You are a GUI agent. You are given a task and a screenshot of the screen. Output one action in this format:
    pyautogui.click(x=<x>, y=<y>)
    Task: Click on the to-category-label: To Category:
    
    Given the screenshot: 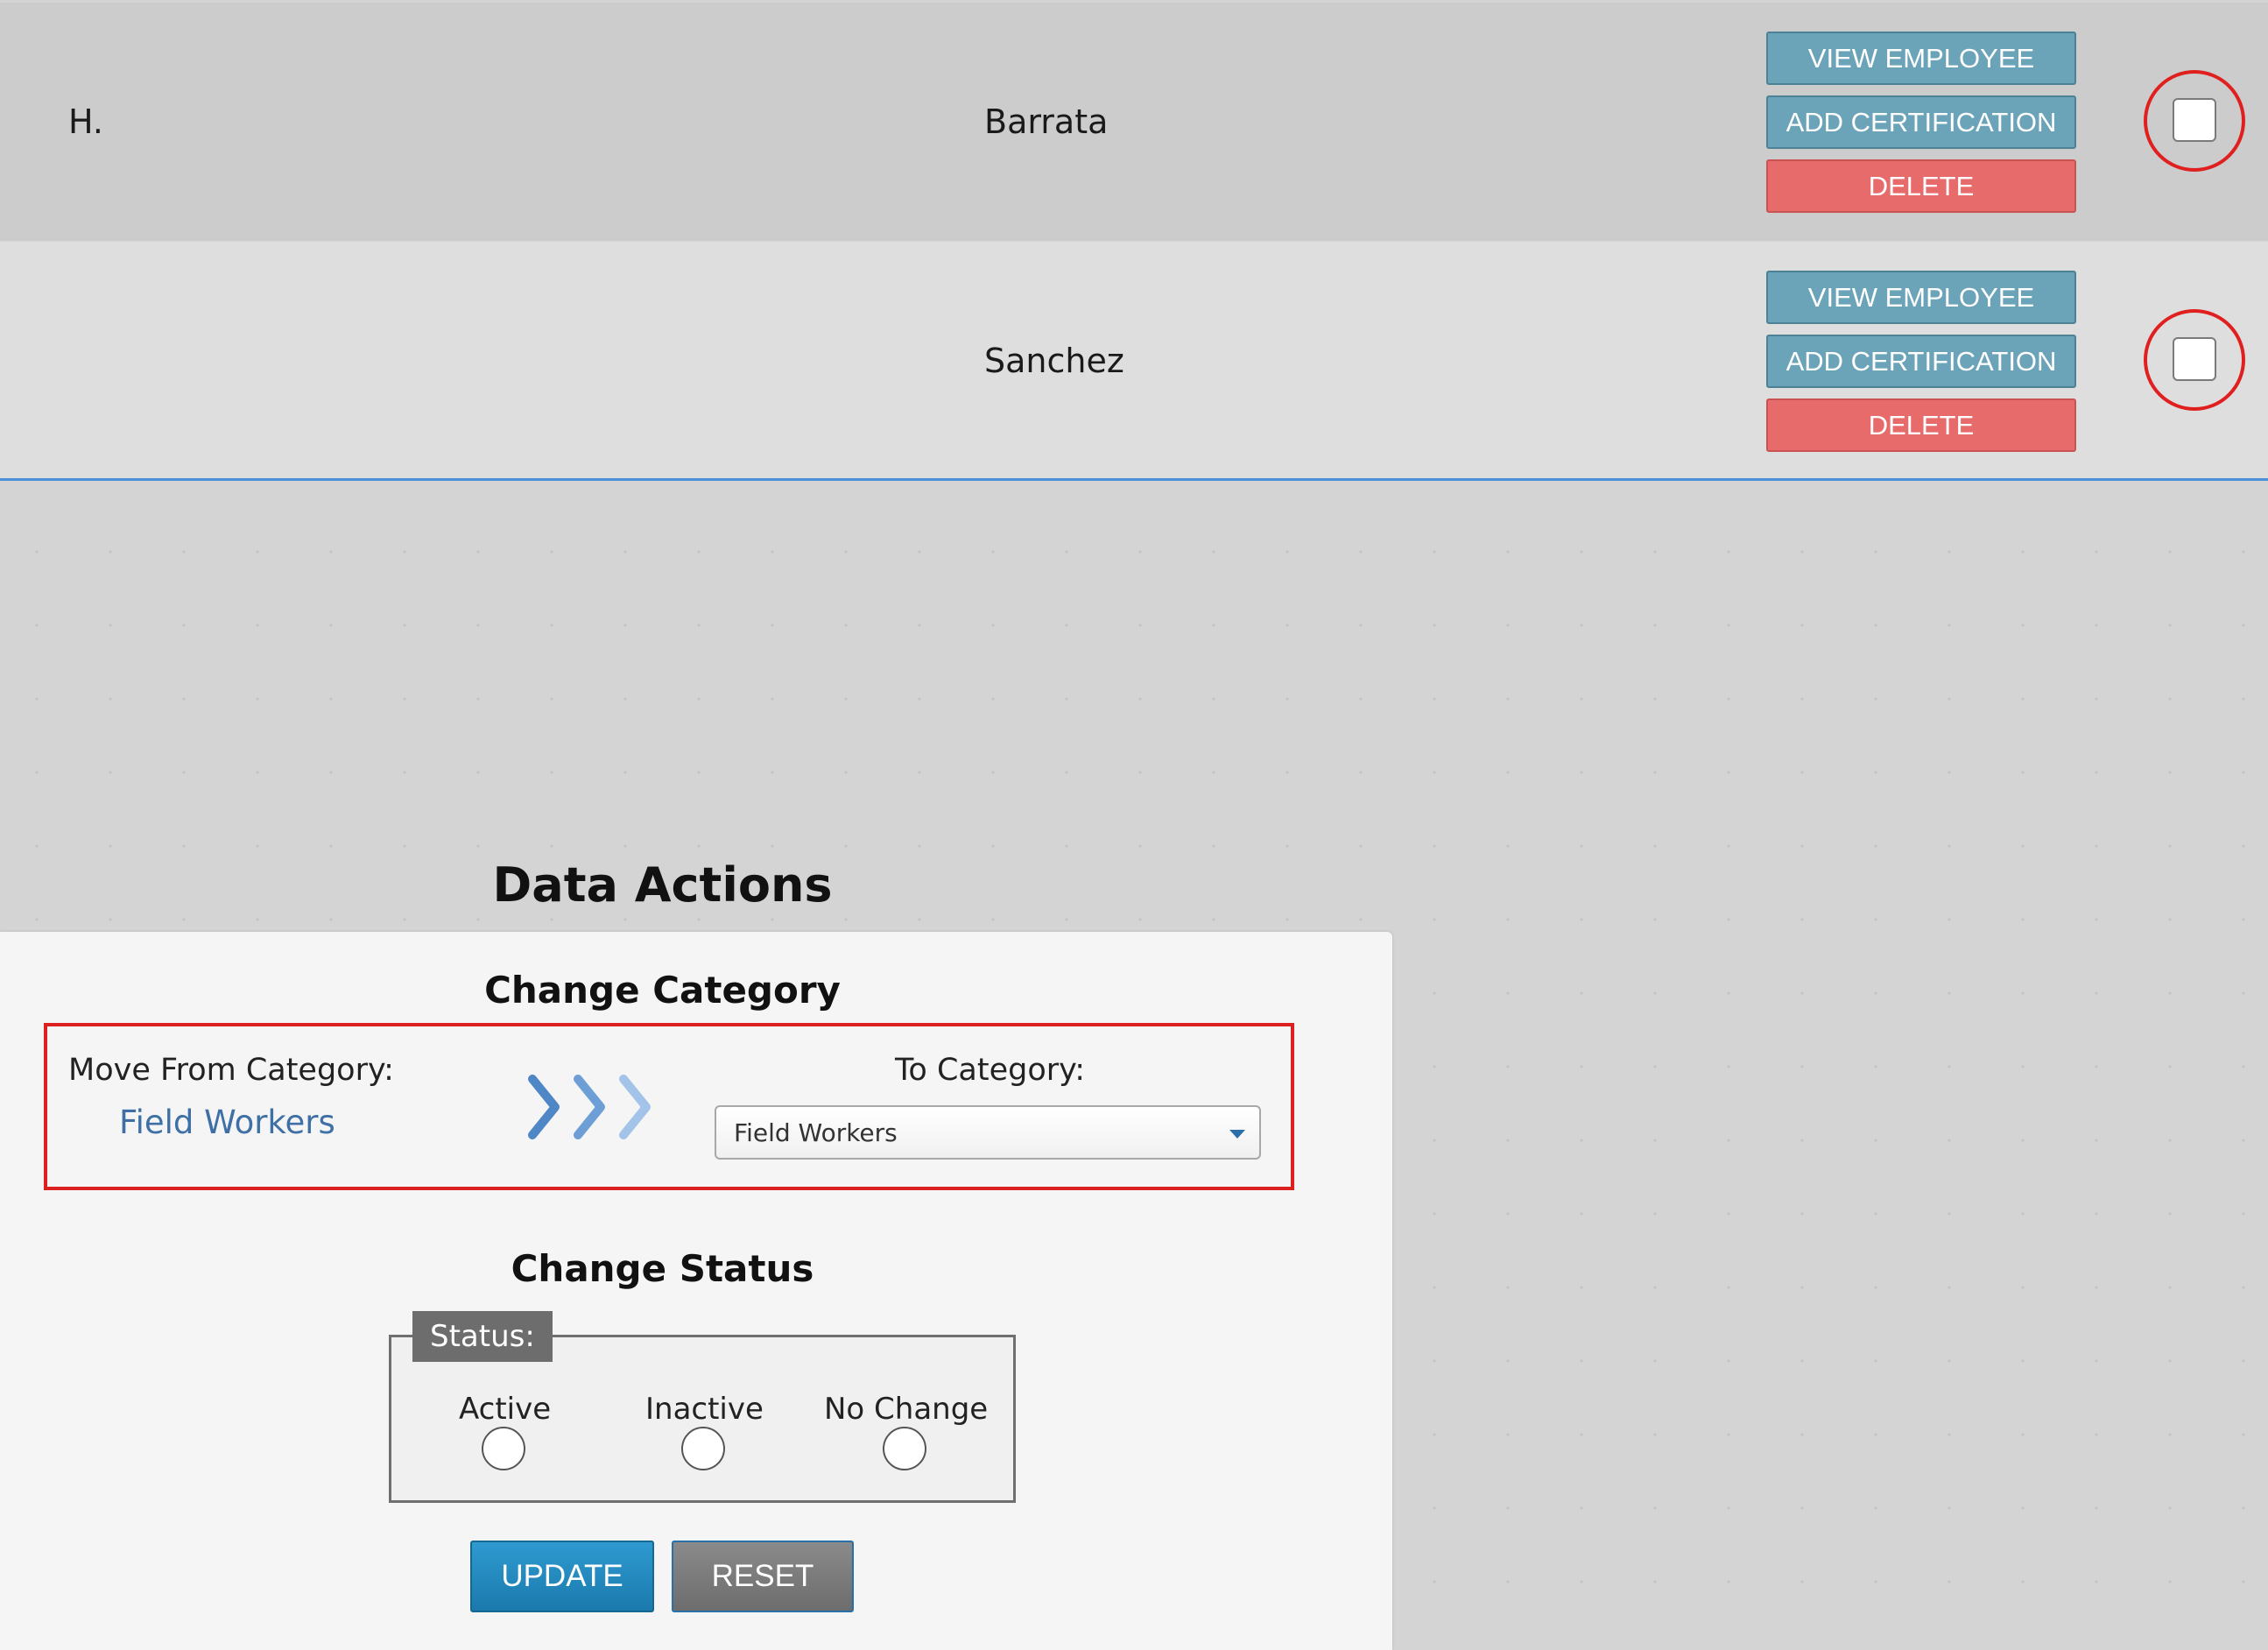 What is the action you would take?
    pyautogui.click(x=990, y=1070)
    